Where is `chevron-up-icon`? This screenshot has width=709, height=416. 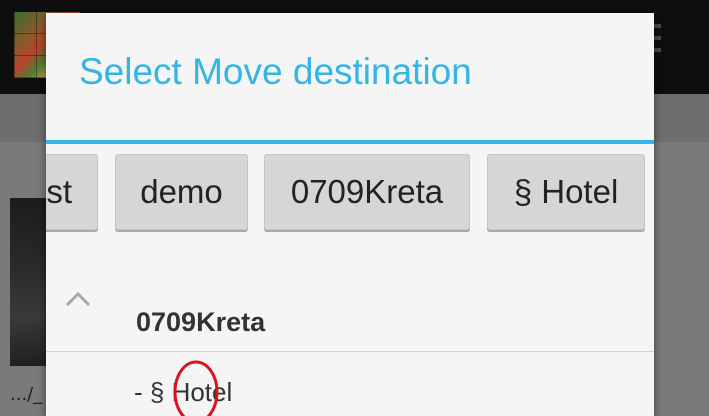 chevron-up-icon is located at coordinates (78, 299).